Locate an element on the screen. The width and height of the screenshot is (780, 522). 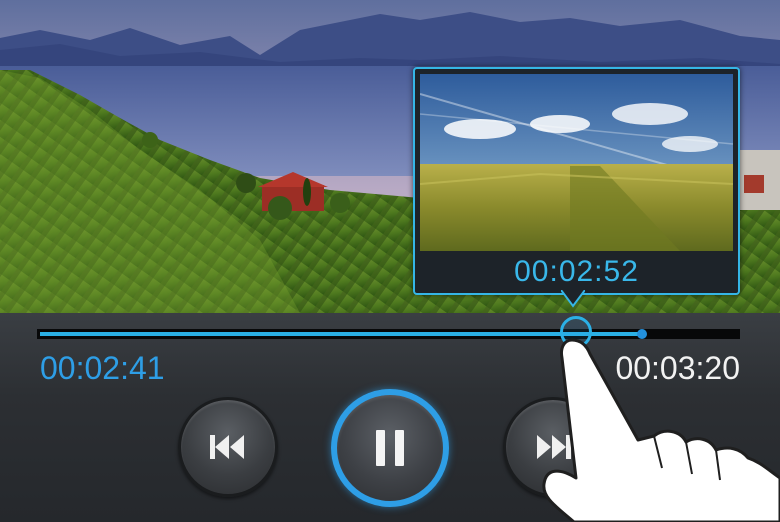
wheat-field-thumbnail is located at coordinates (576, 162).